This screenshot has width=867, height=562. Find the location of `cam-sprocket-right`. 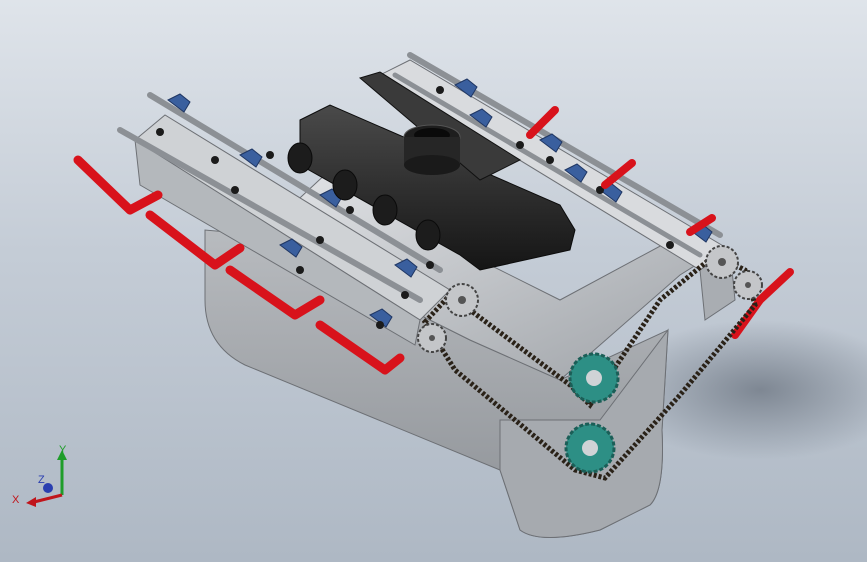

cam-sprocket-right is located at coordinates (722, 262).